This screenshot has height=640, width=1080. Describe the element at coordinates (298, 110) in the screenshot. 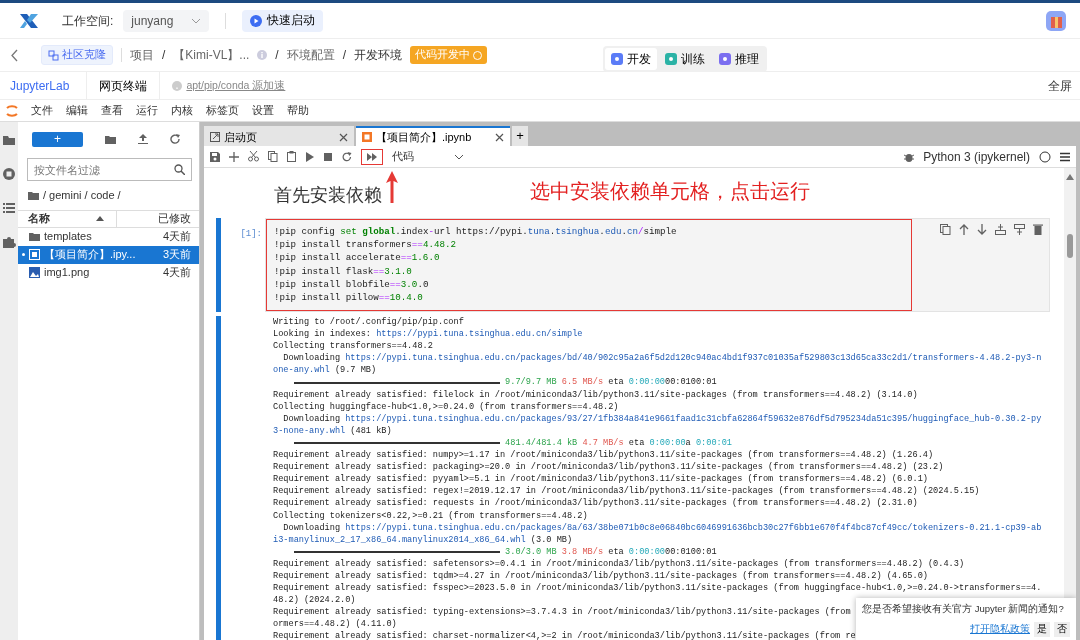

I see `menu-item: 帮助` at that location.